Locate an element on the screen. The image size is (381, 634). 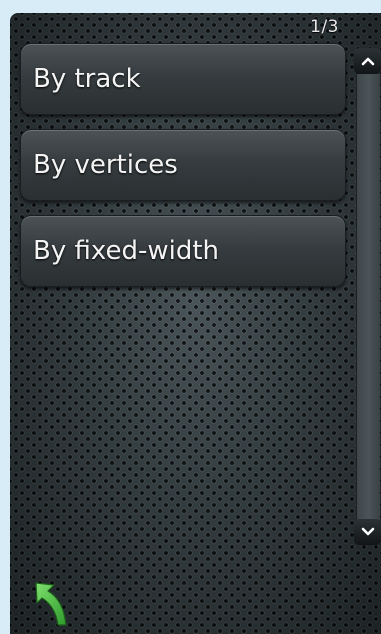
scrollbar is located at coordinates (367, 296).